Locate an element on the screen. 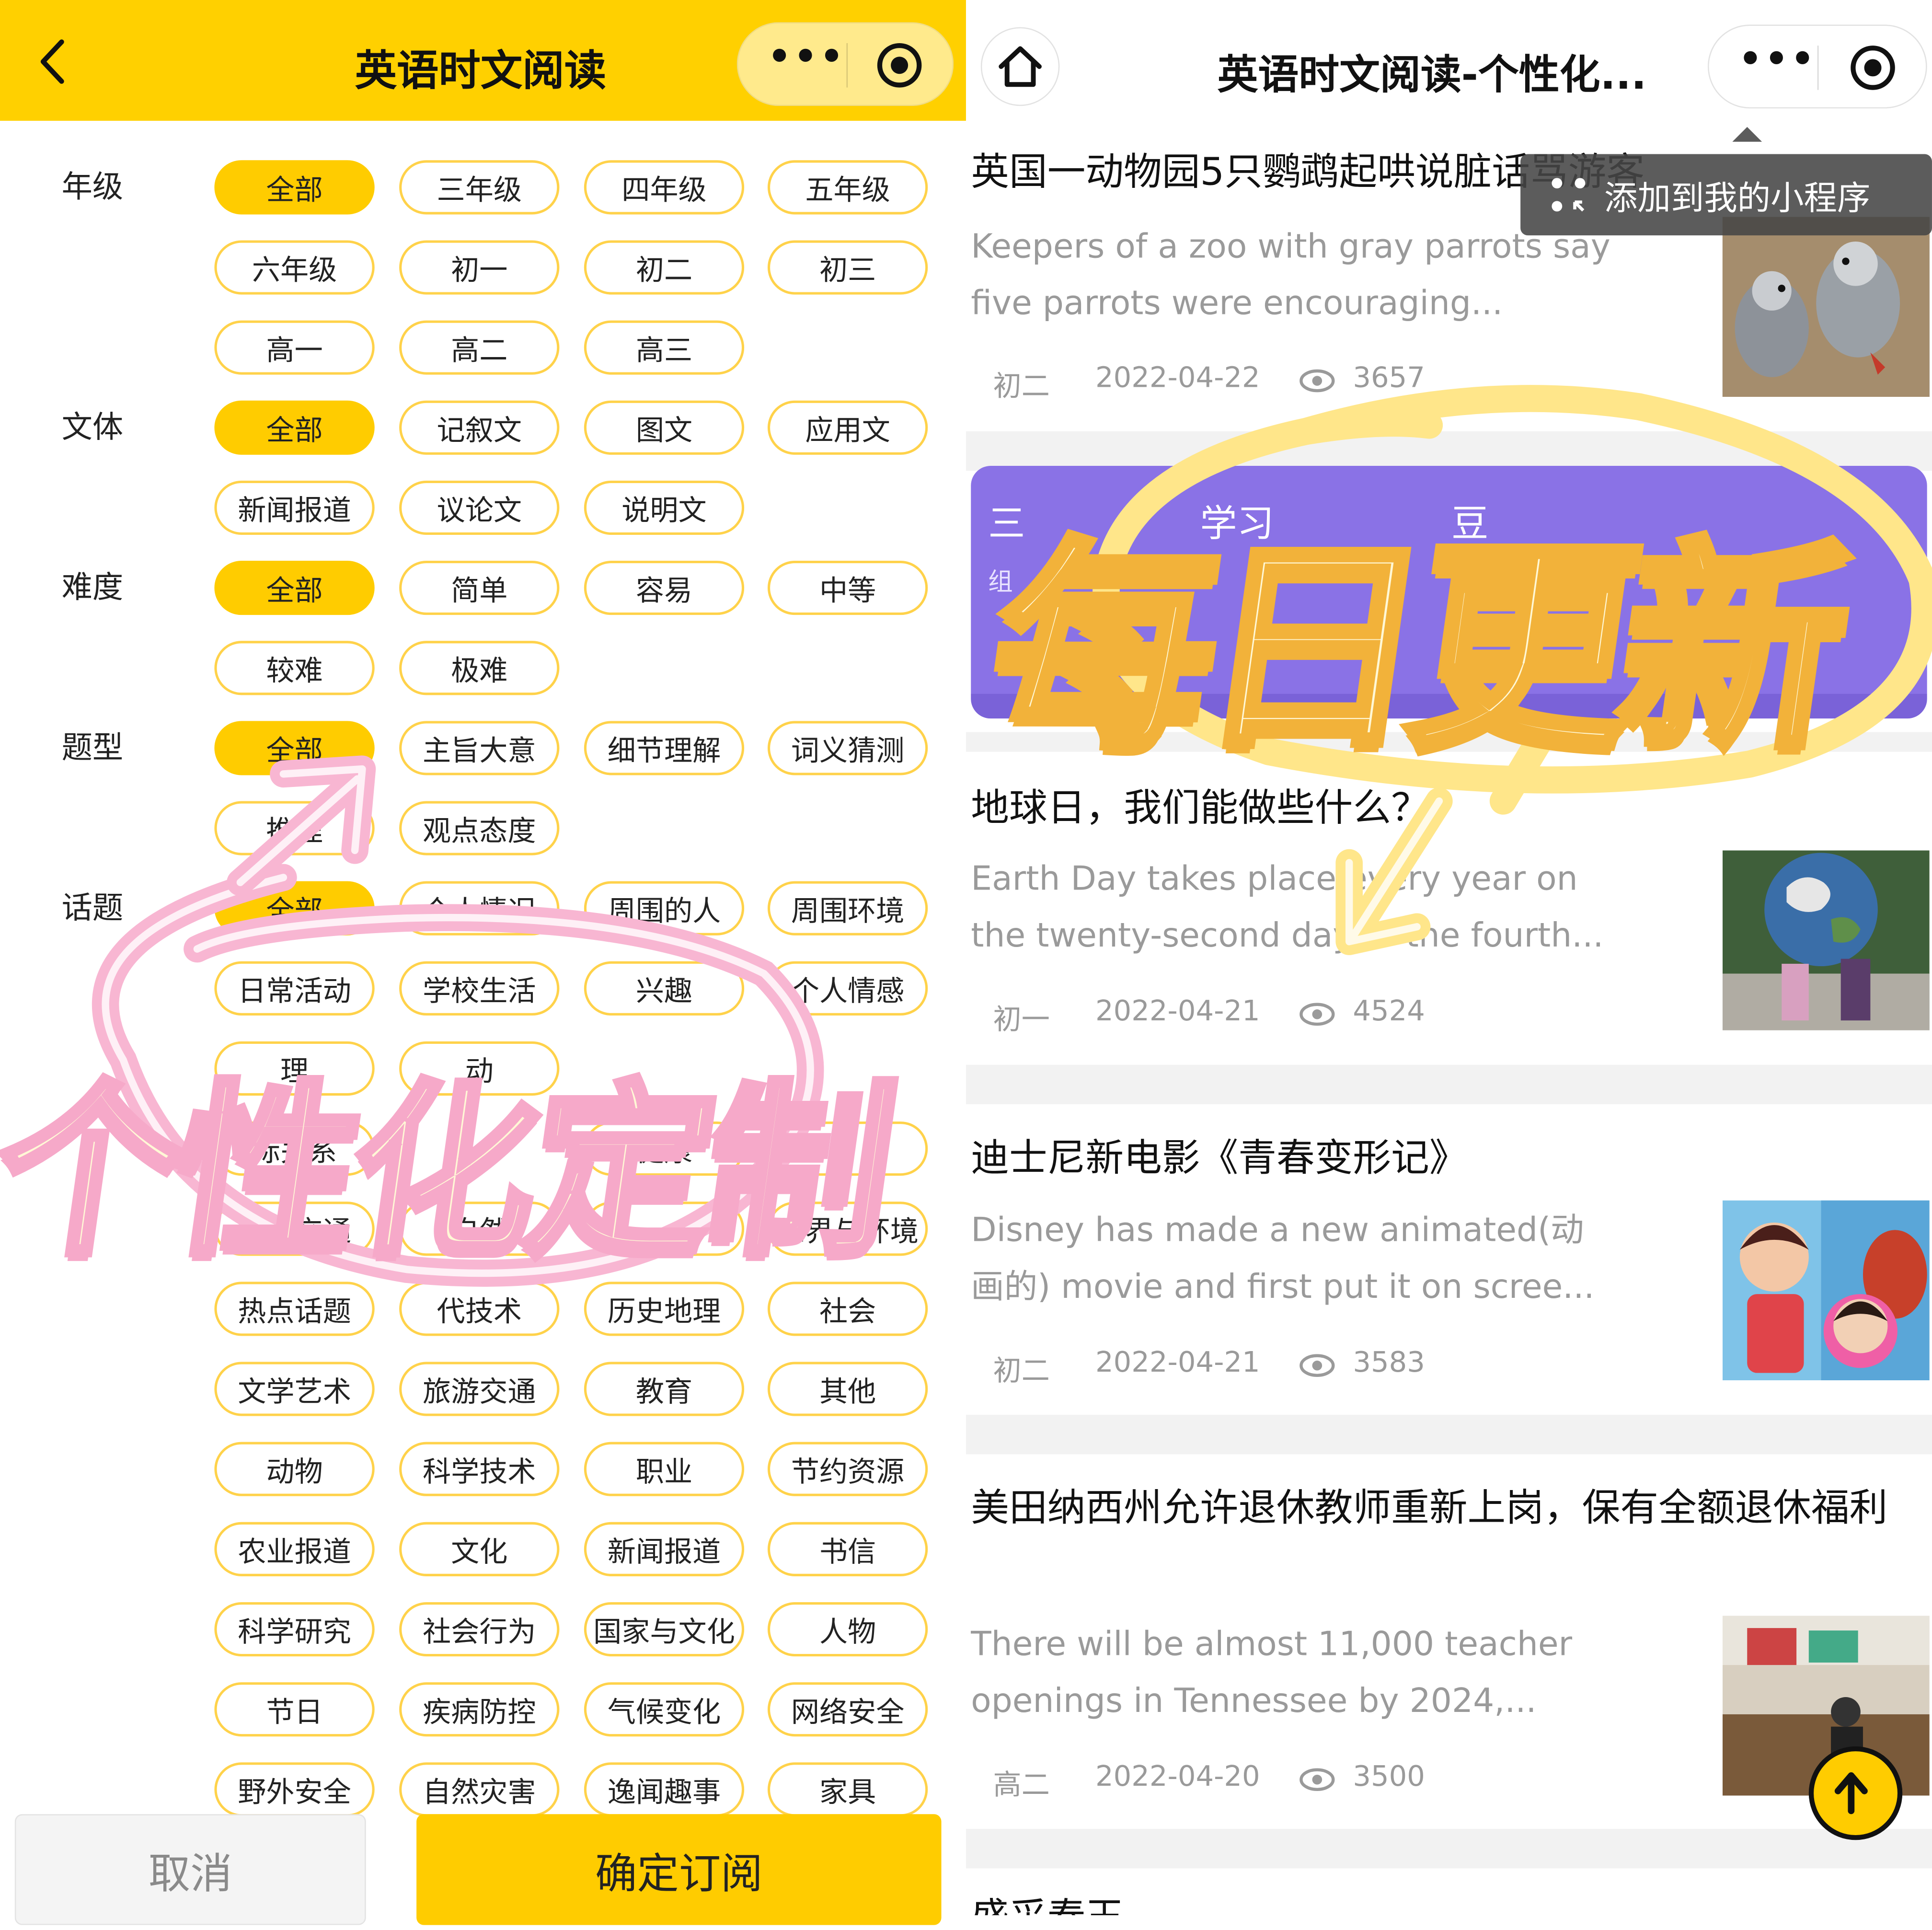 Image resolution: width=1932 pixels, height=1930 pixels. article-views-3: 3583 is located at coordinates (1389, 1363).